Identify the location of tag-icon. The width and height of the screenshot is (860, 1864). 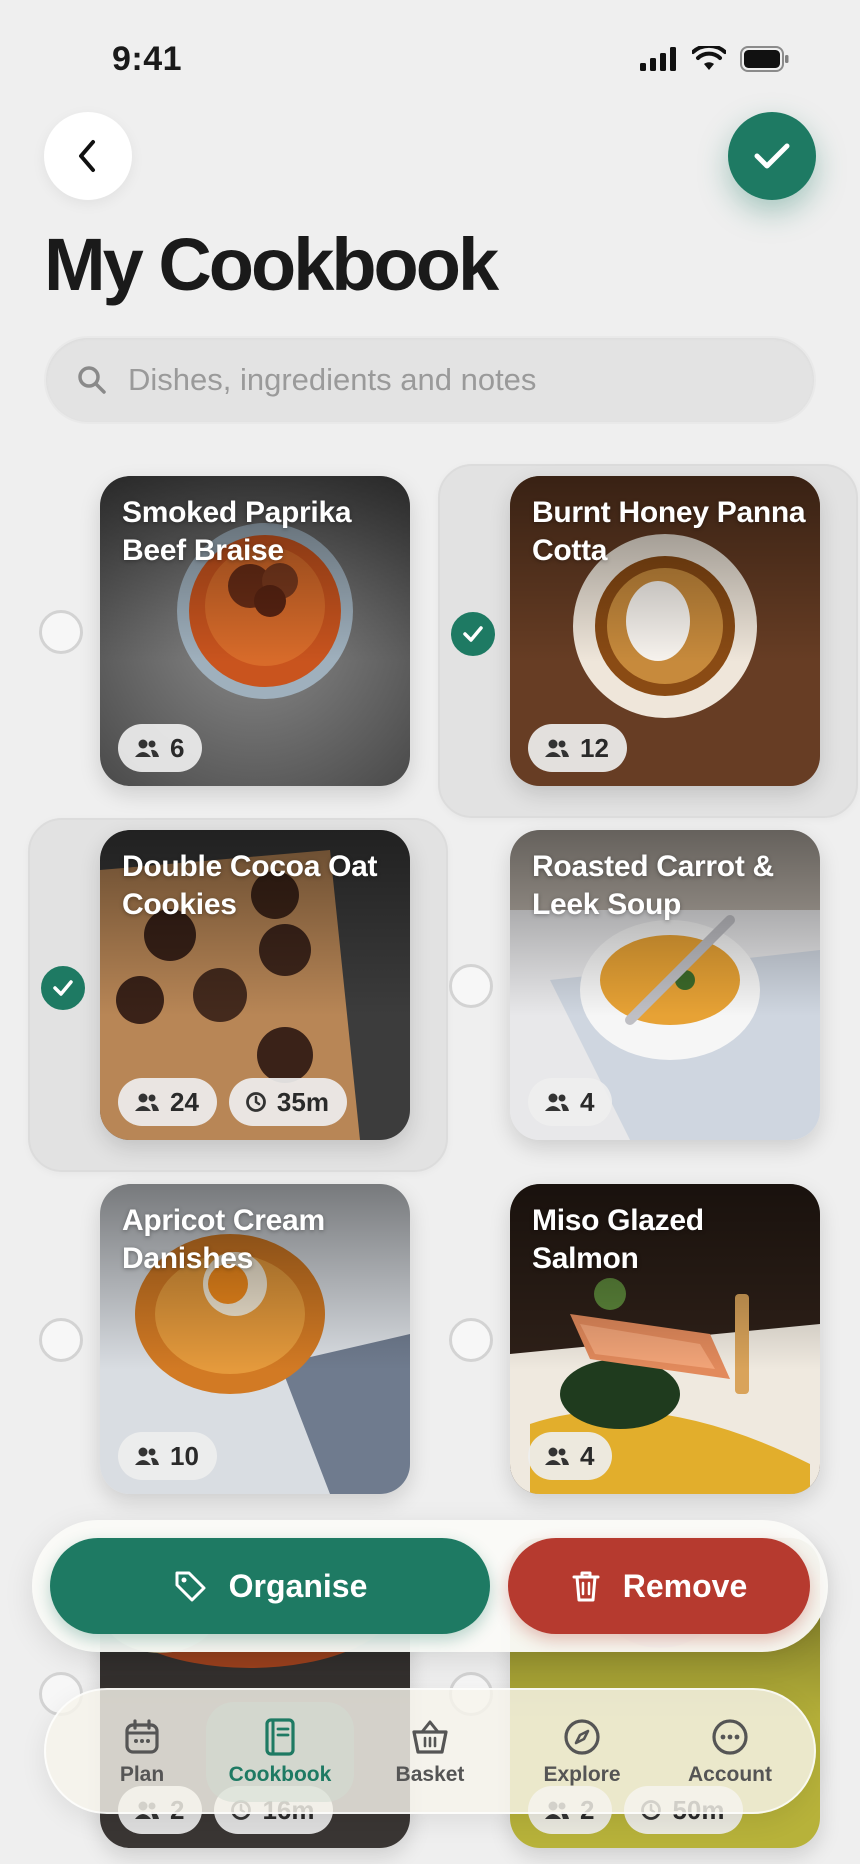
(190, 1586).